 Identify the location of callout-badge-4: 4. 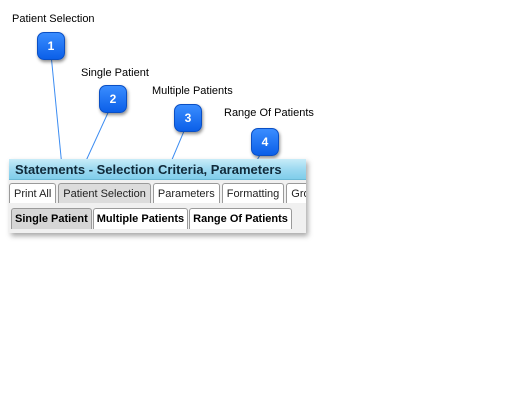
(265, 142).